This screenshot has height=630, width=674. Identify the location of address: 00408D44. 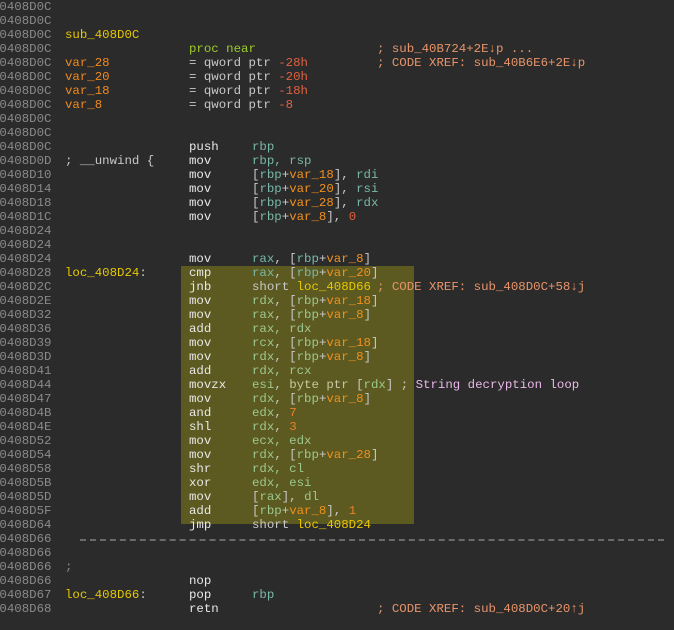
(26, 385).